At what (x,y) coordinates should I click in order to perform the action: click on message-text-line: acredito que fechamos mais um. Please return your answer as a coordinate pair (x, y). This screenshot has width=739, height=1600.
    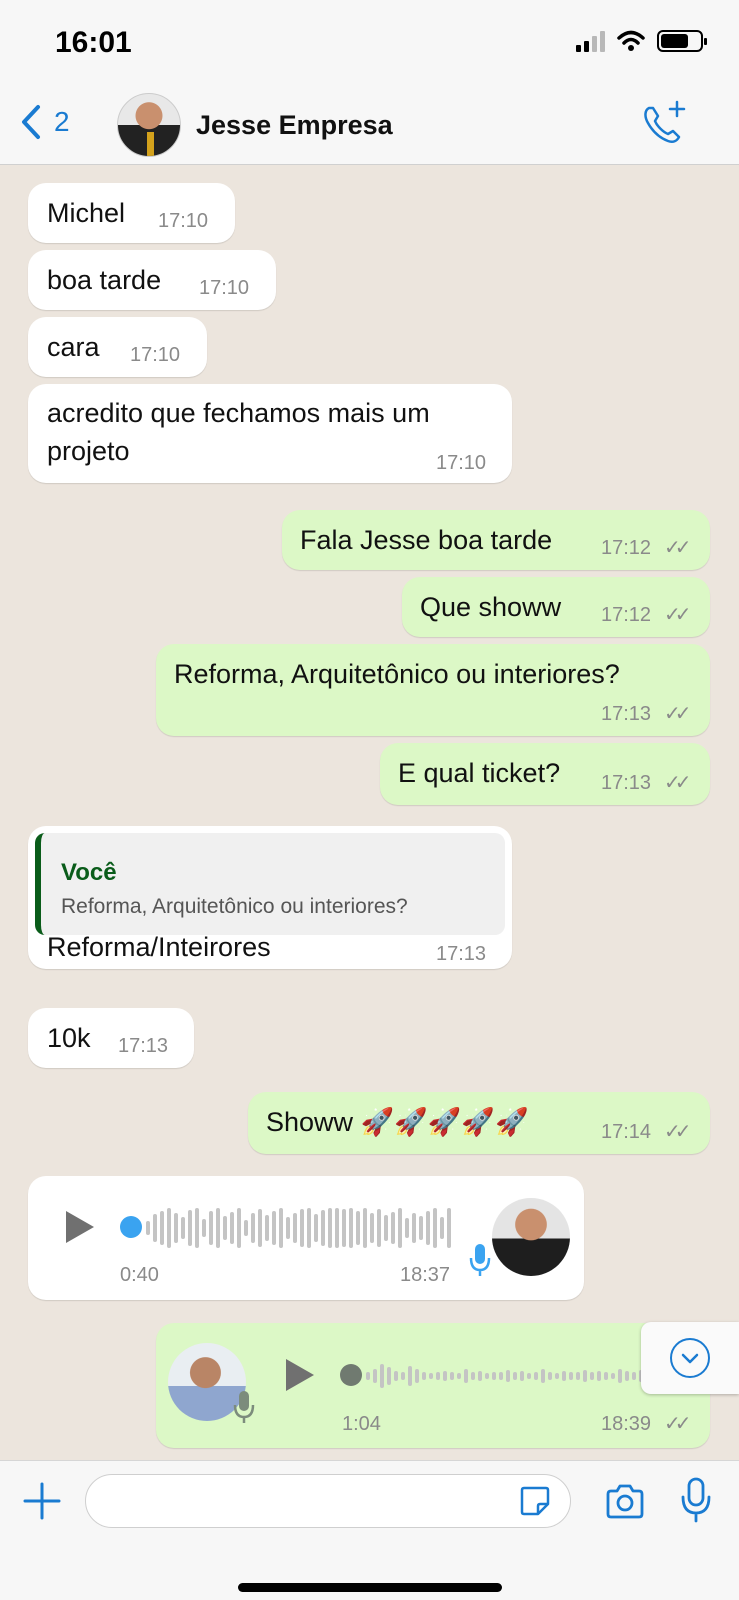
    Looking at the image, I should click on (238, 413).